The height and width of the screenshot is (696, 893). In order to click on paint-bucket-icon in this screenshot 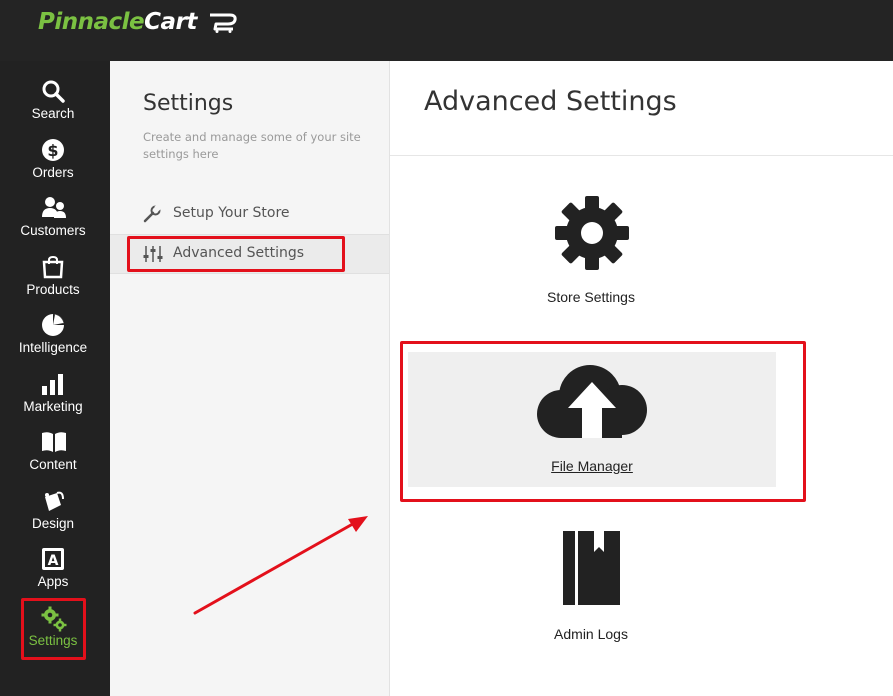, I will do `click(54, 501)`.